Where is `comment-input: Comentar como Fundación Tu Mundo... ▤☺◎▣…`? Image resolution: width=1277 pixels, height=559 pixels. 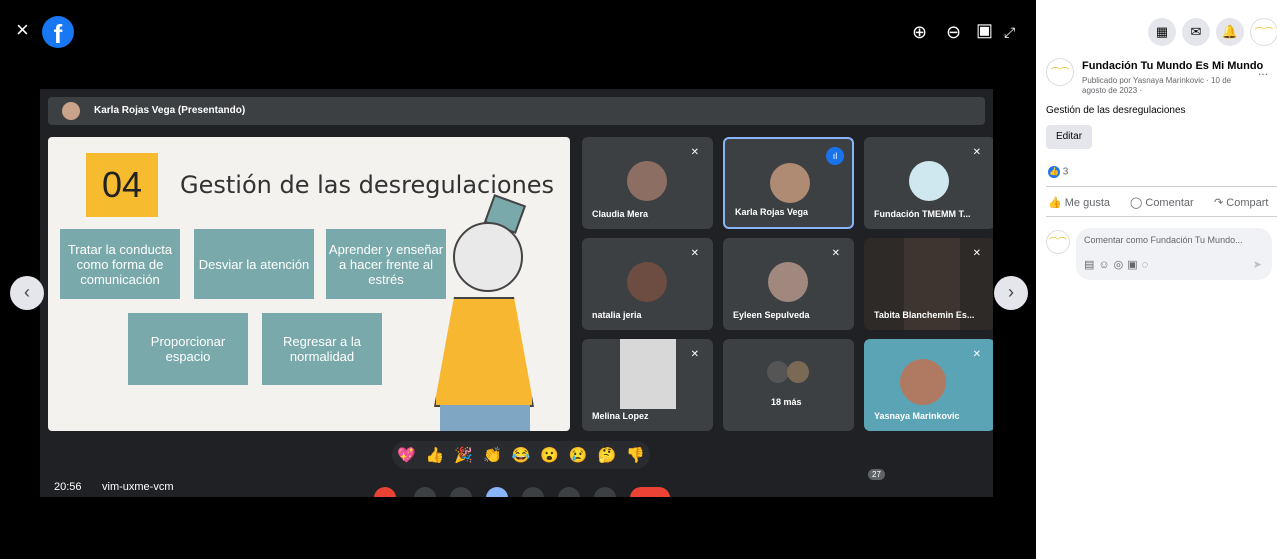
comment-input: Comentar como Fundación Tu Mundo... ▤☺◎▣… is located at coordinates (1174, 254).